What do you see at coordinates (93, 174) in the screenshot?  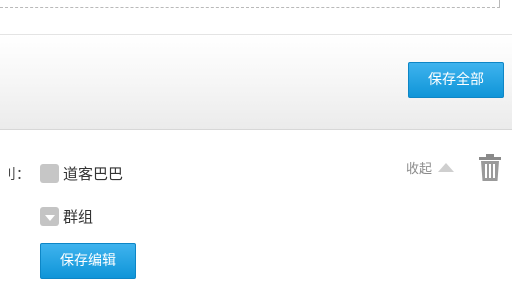 I see `checkbox-daoke-label: 道客巴巴` at bounding box center [93, 174].